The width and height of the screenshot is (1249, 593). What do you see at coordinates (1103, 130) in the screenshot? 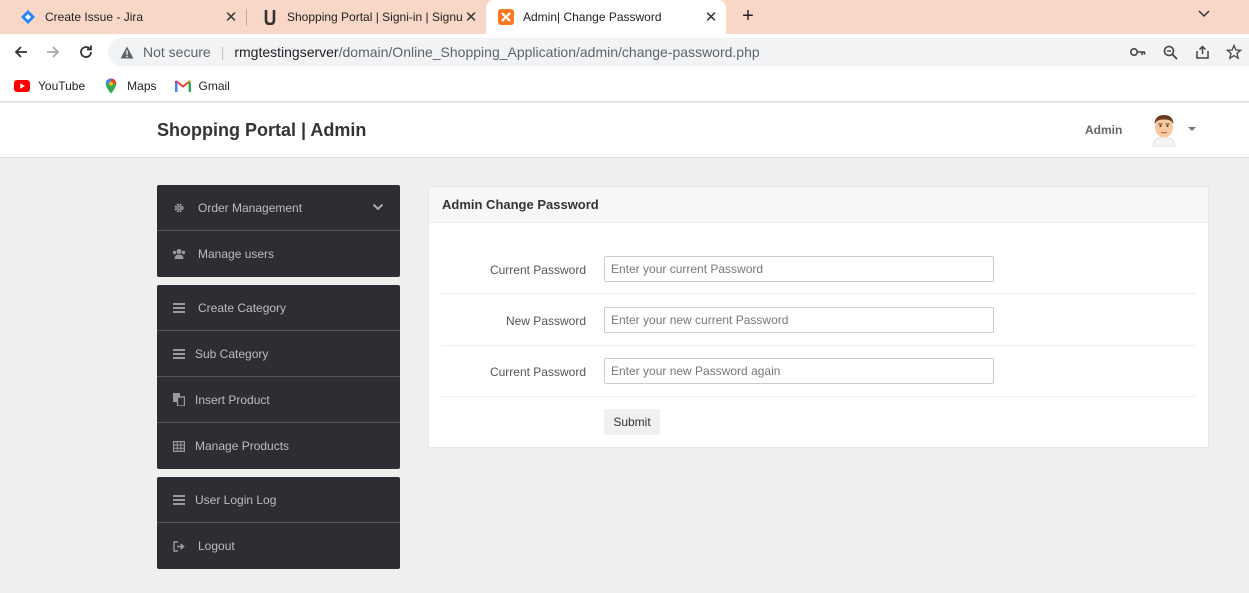
I see `user-name: Admin` at bounding box center [1103, 130].